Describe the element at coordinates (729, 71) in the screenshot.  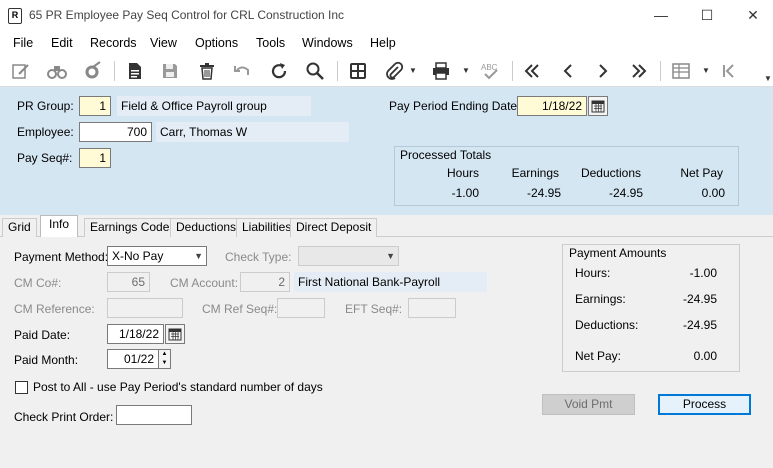
I see `collapse-left-icon` at that location.